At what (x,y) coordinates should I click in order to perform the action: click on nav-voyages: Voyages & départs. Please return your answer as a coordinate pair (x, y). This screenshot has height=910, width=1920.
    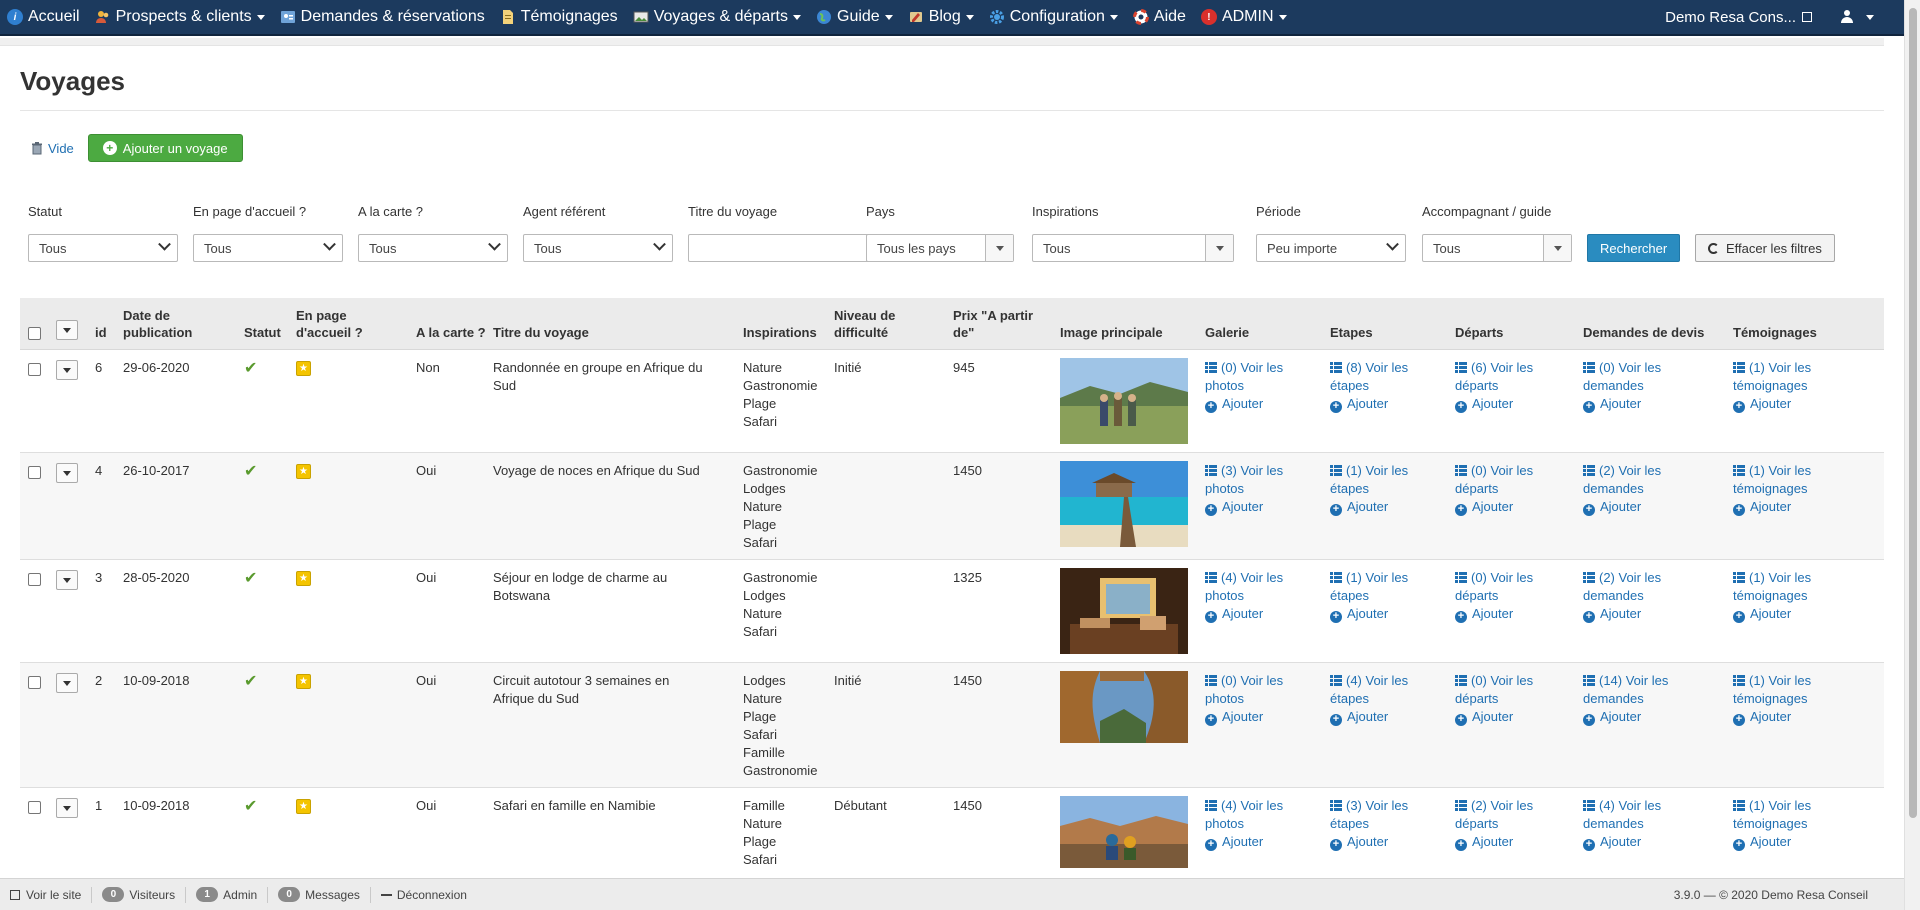
    Looking at the image, I should click on (717, 17).